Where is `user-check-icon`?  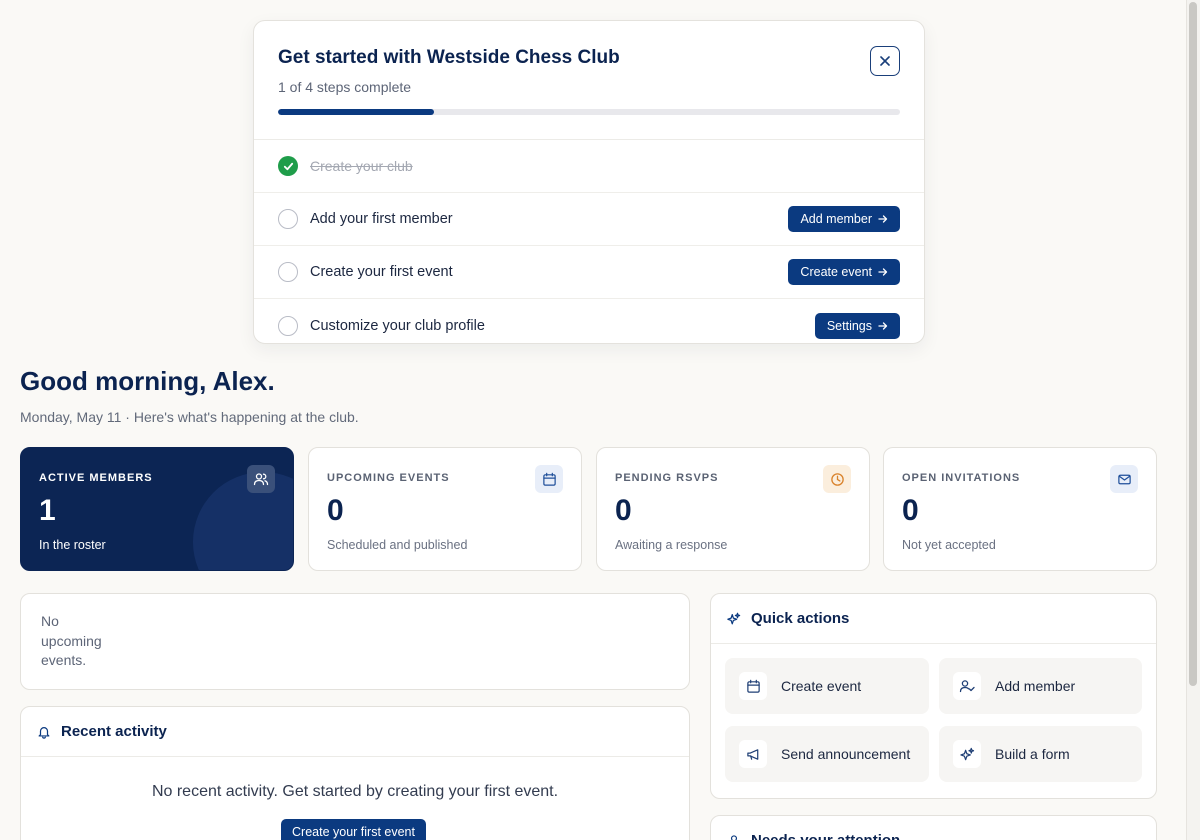 user-check-icon is located at coordinates (967, 686).